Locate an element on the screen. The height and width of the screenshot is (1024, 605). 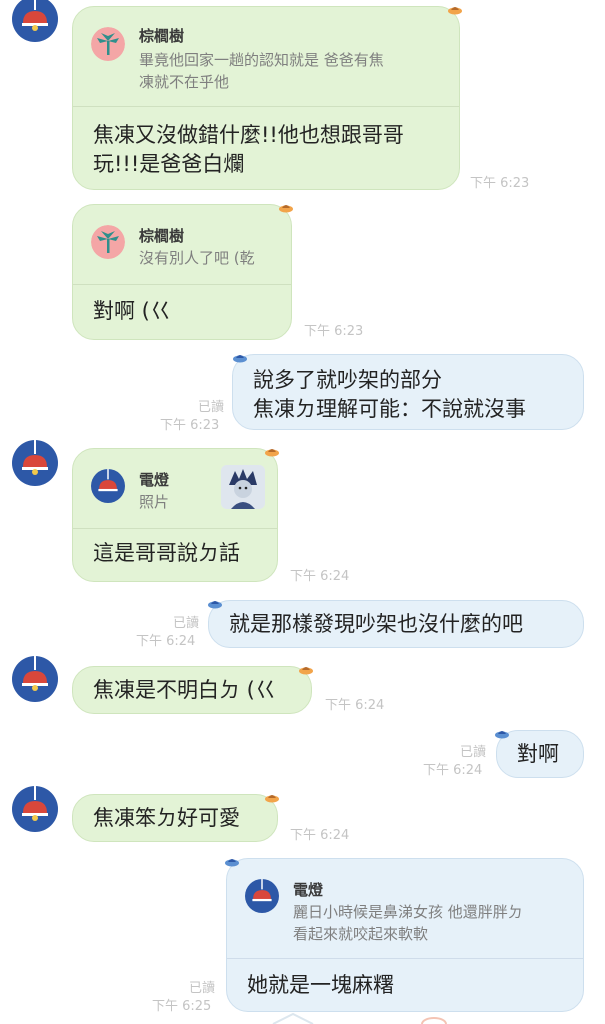
message-text: 說多了就吵架的部分 焦凍ㄉ理解可能：不說就沒事 is located at coordinates (389, 394).